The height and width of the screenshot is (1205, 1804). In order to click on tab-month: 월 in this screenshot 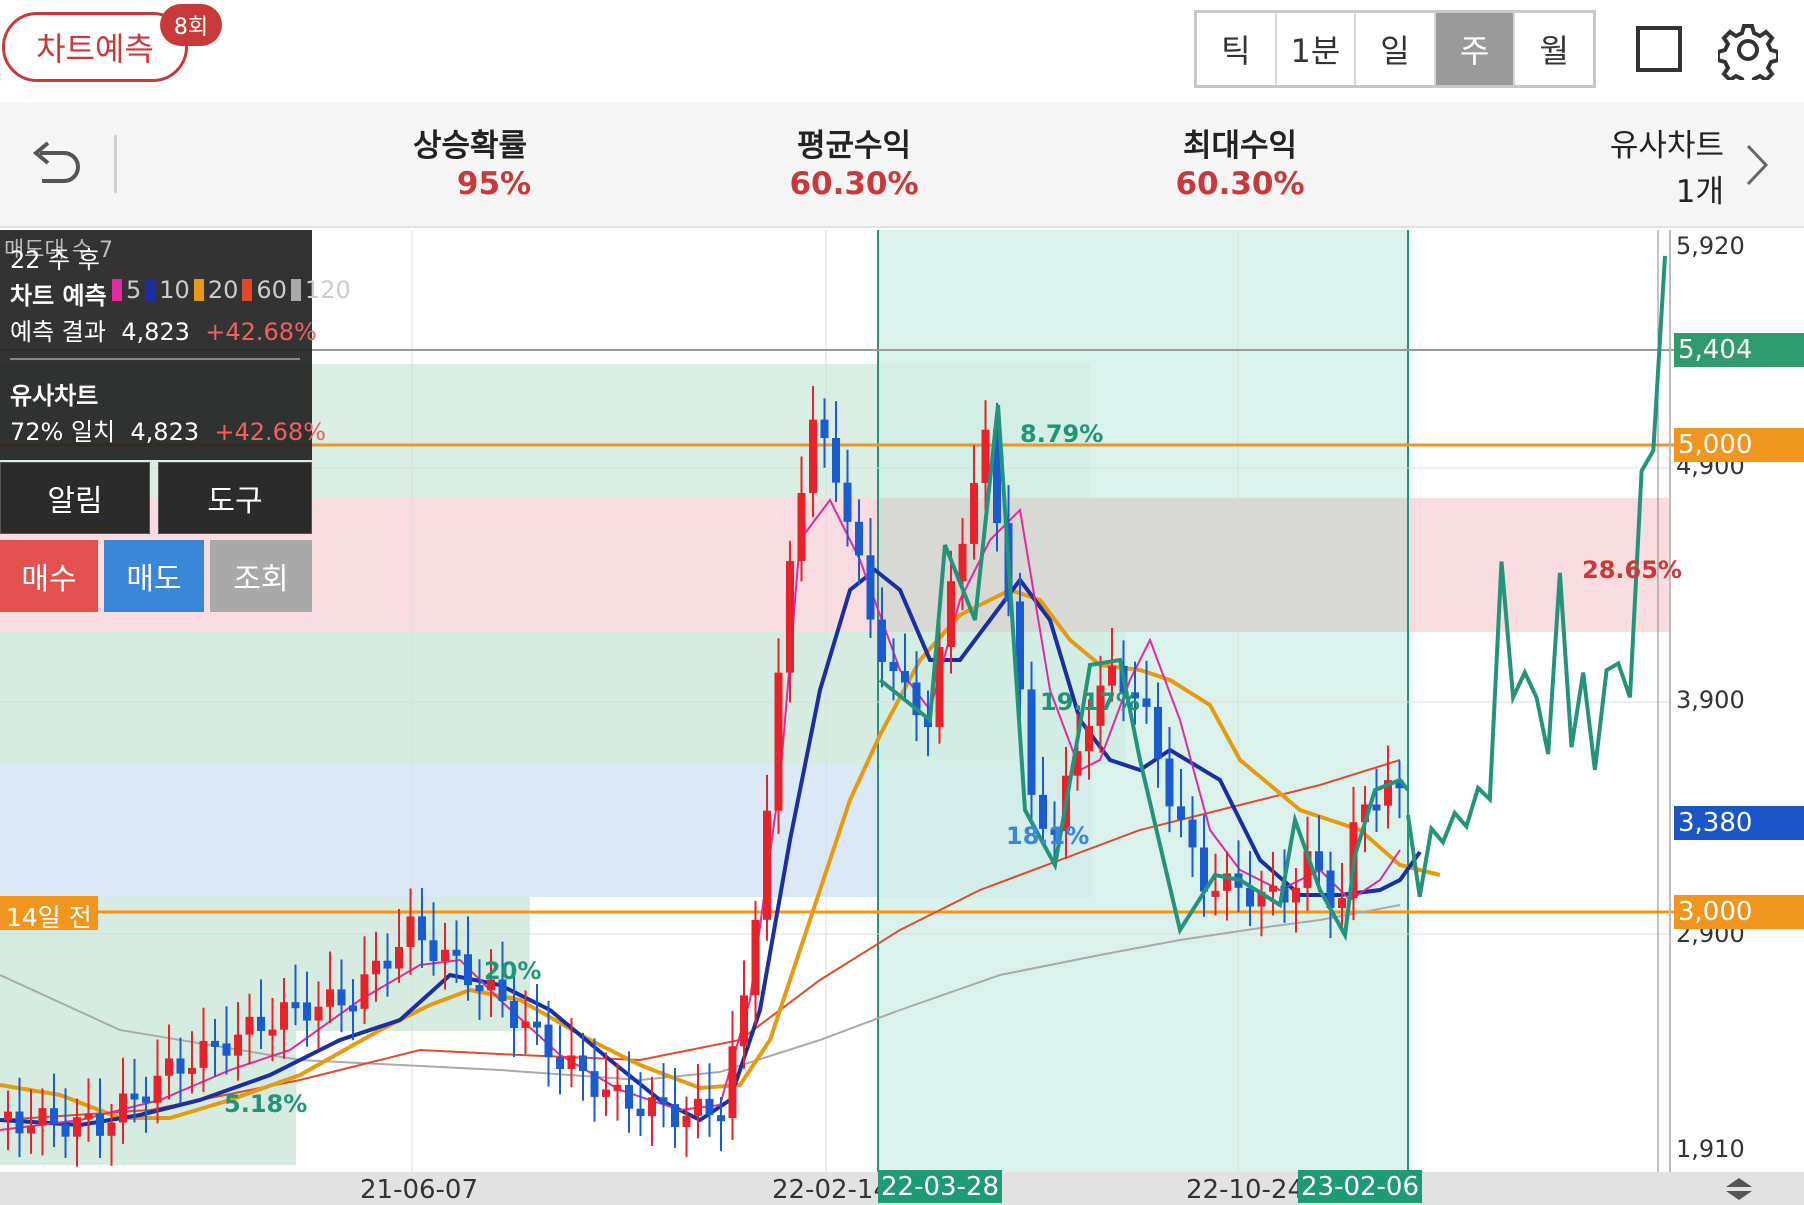, I will do `click(1554, 49)`.